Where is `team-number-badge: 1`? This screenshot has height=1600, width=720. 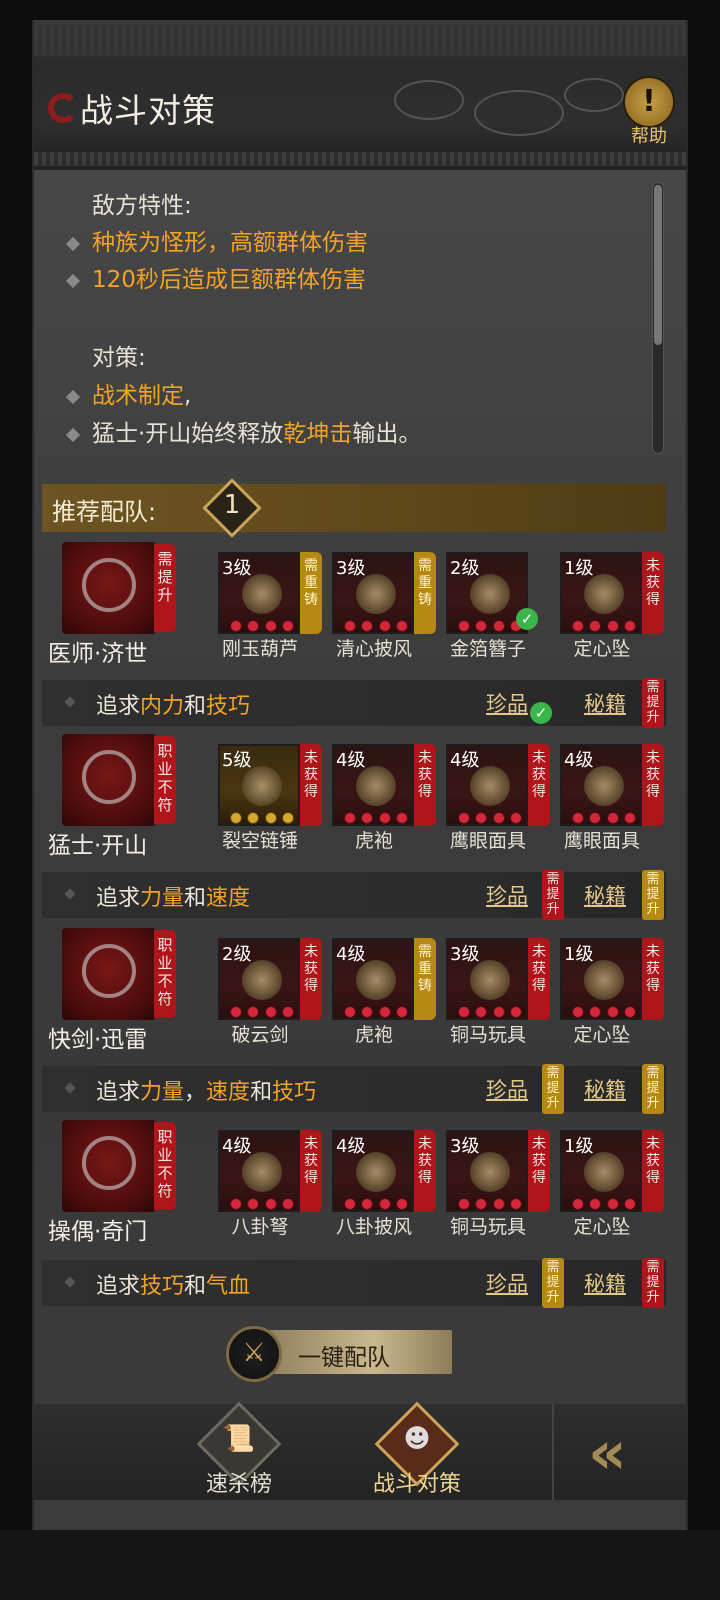
team-number-badge: 1 is located at coordinates (232, 508).